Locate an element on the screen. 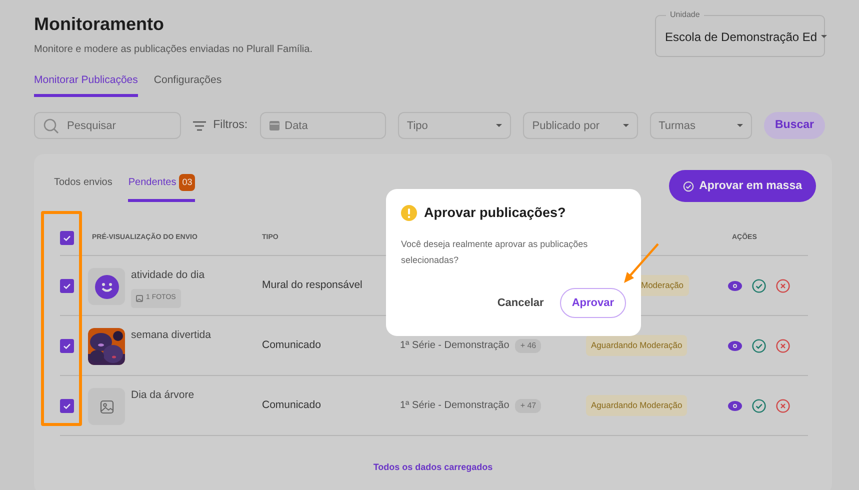 This screenshot has height=490, width=859. post-title: atividade do dia is located at coordinates (168, 276).